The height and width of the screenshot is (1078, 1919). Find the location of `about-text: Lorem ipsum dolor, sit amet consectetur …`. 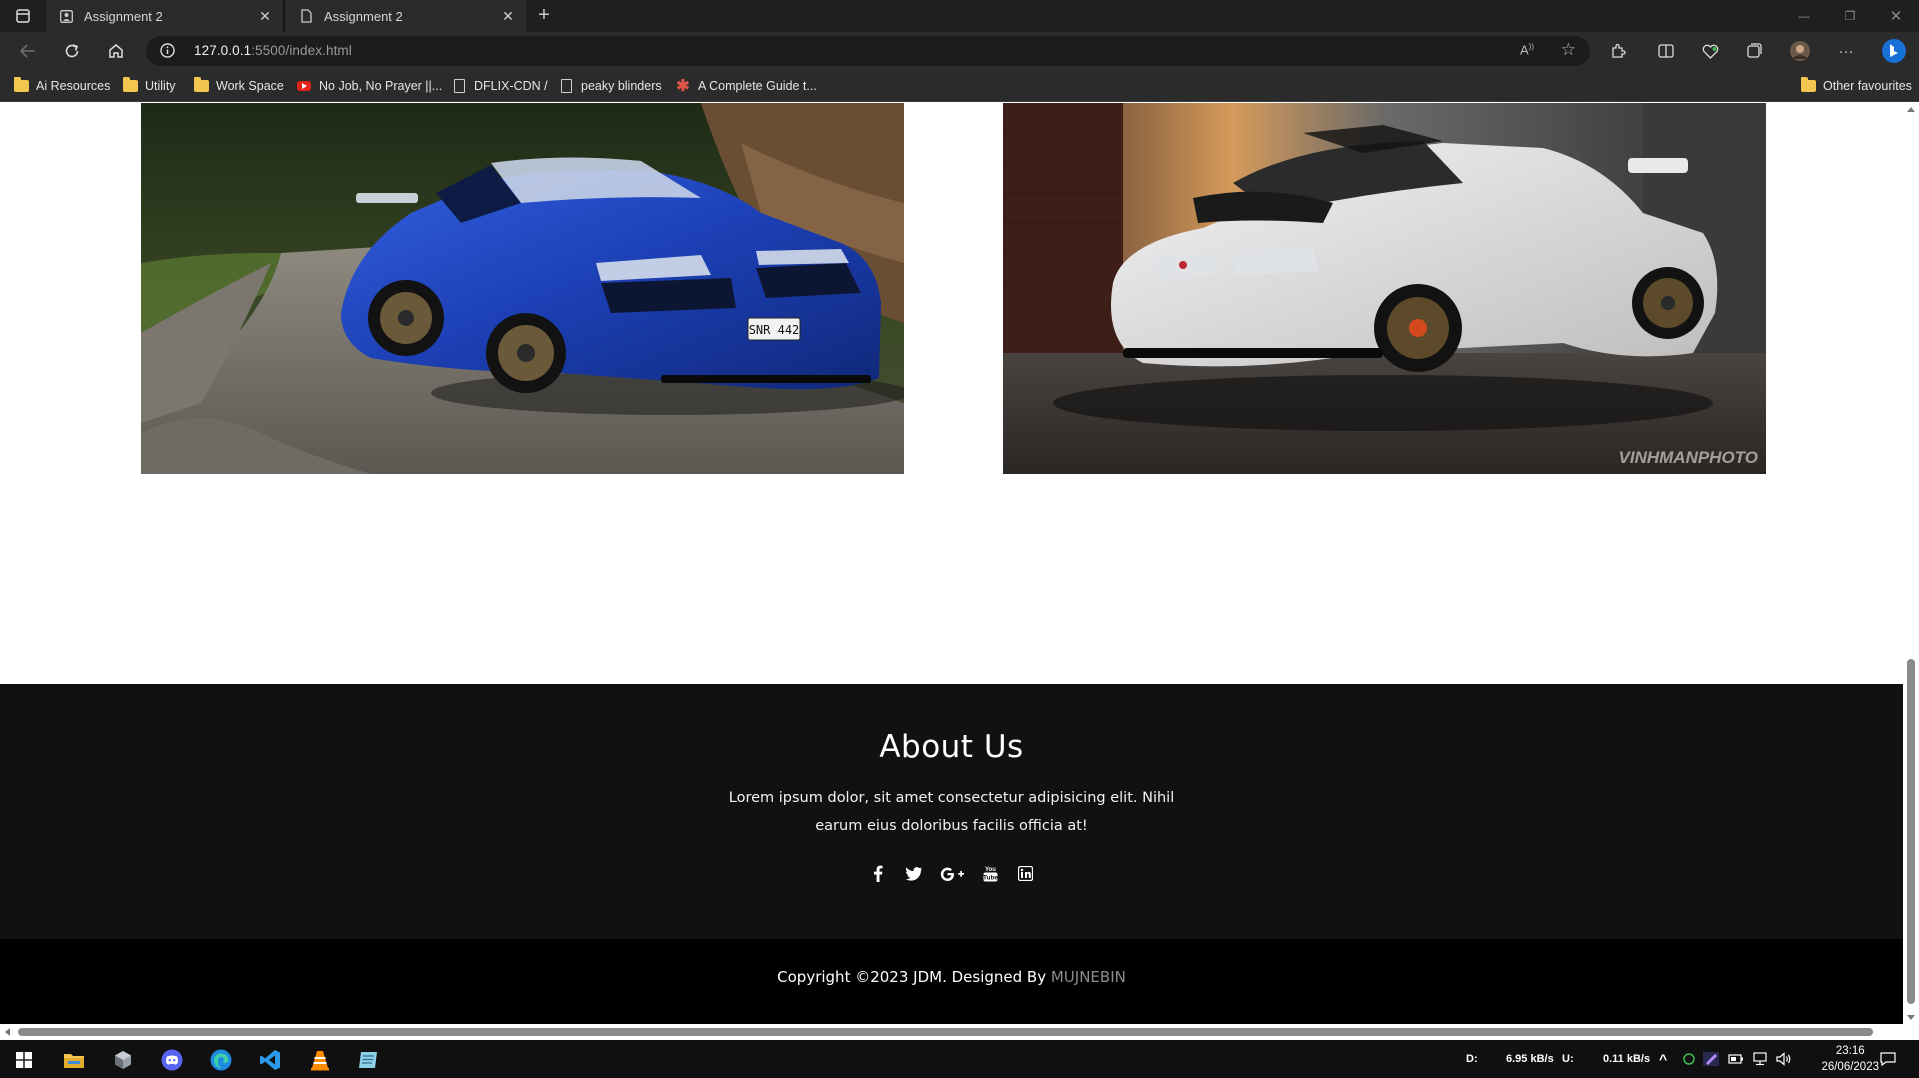

about-text: Lorem ipsum dolor, sit amet consectetur … is located at coordinates (951, 812).